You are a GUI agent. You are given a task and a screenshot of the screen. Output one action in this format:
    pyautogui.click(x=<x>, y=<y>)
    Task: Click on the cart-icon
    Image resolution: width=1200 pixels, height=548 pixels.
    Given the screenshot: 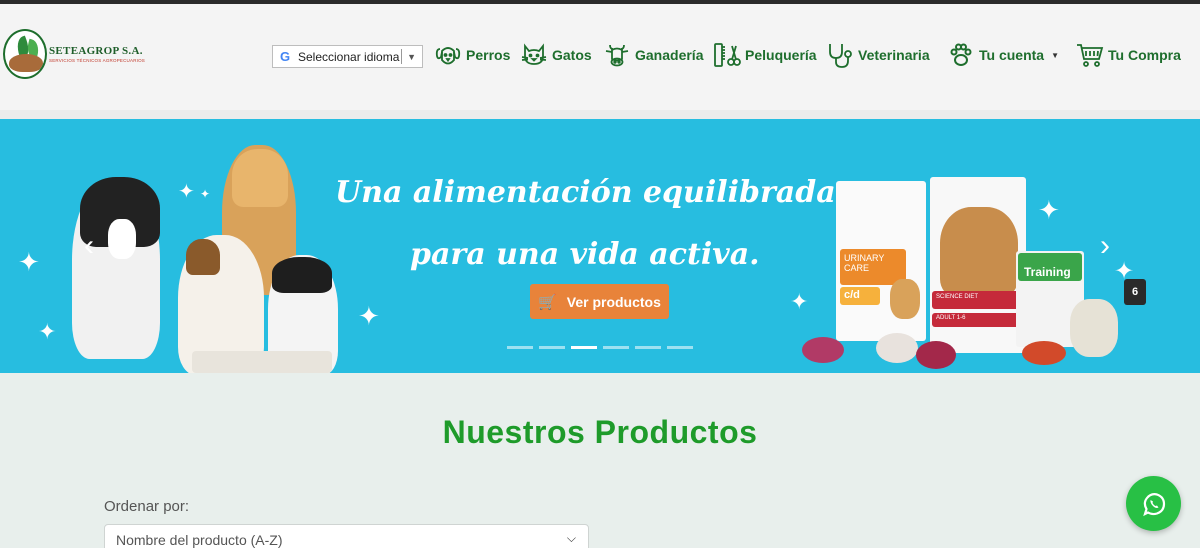 What is the action you would take?
    pyautogui.click(x=1090, y=55)
    